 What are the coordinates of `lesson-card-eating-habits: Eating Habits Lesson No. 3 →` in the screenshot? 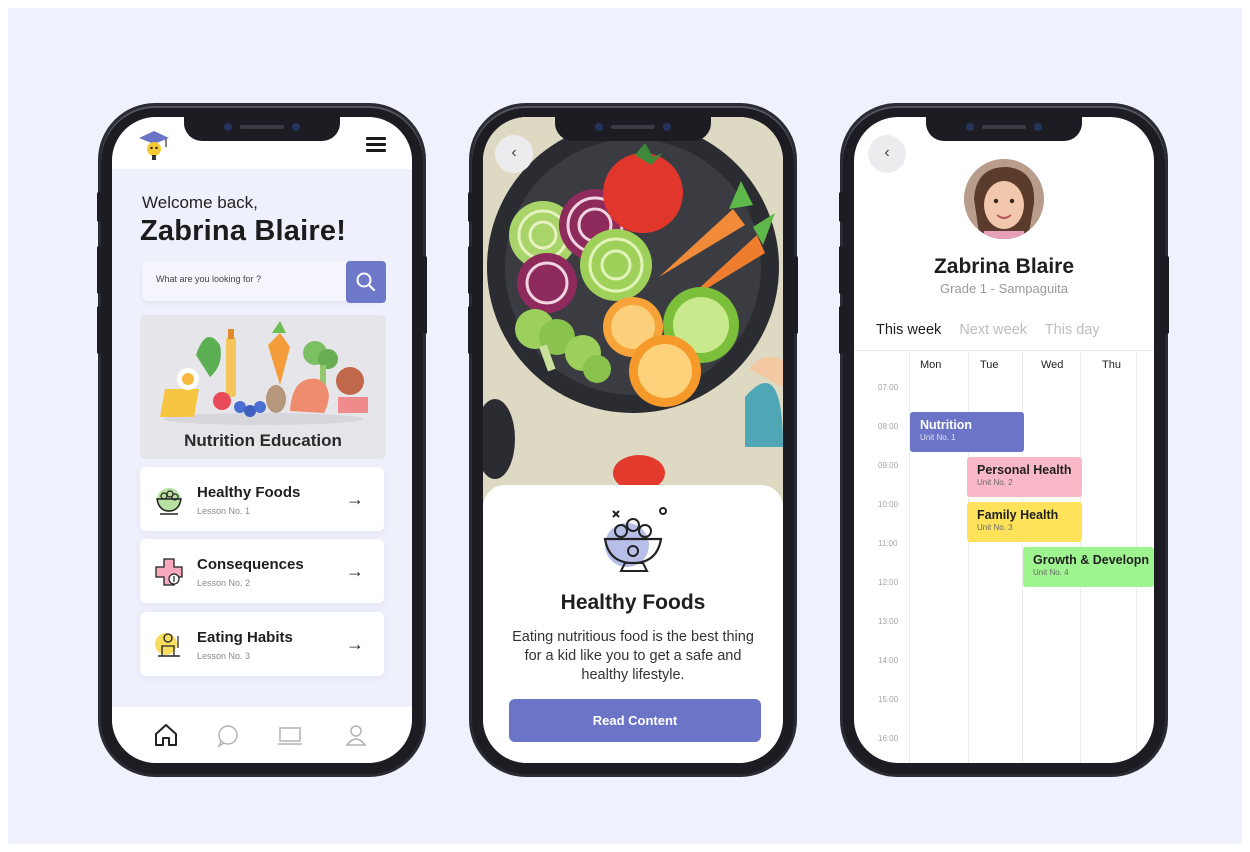 It's located at (262, 644).